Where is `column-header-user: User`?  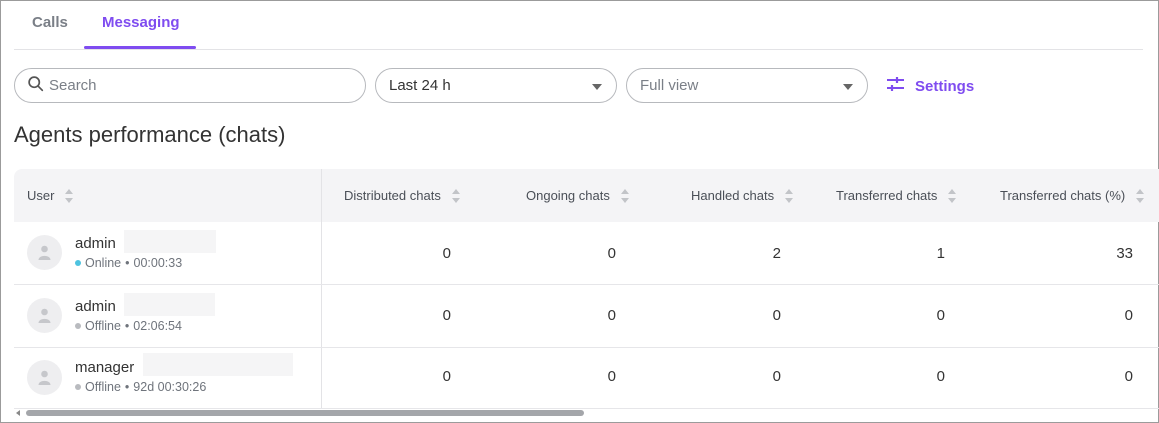 column-header-user: User is located at coordinates (50, 195).